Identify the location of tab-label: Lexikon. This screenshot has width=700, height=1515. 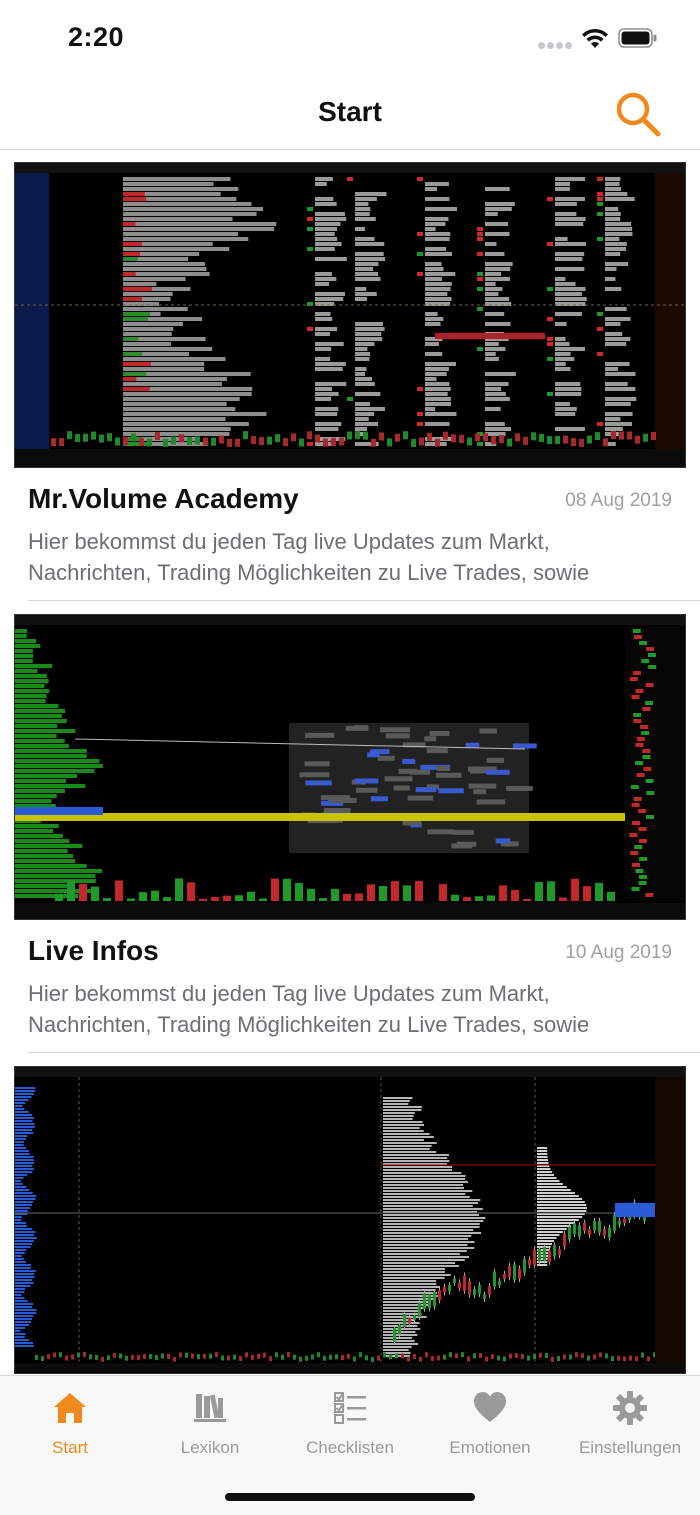
(210, 1447).